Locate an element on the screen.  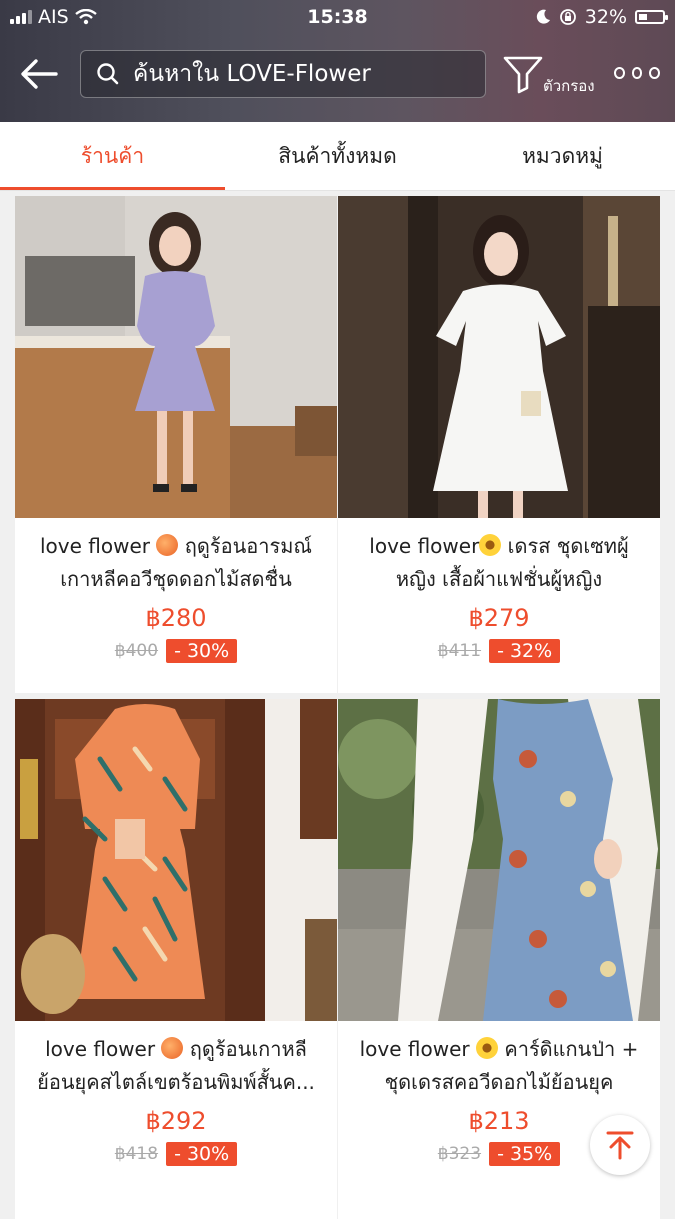
filter-button: ตัวกรอง is located at coordinates (550, 74).